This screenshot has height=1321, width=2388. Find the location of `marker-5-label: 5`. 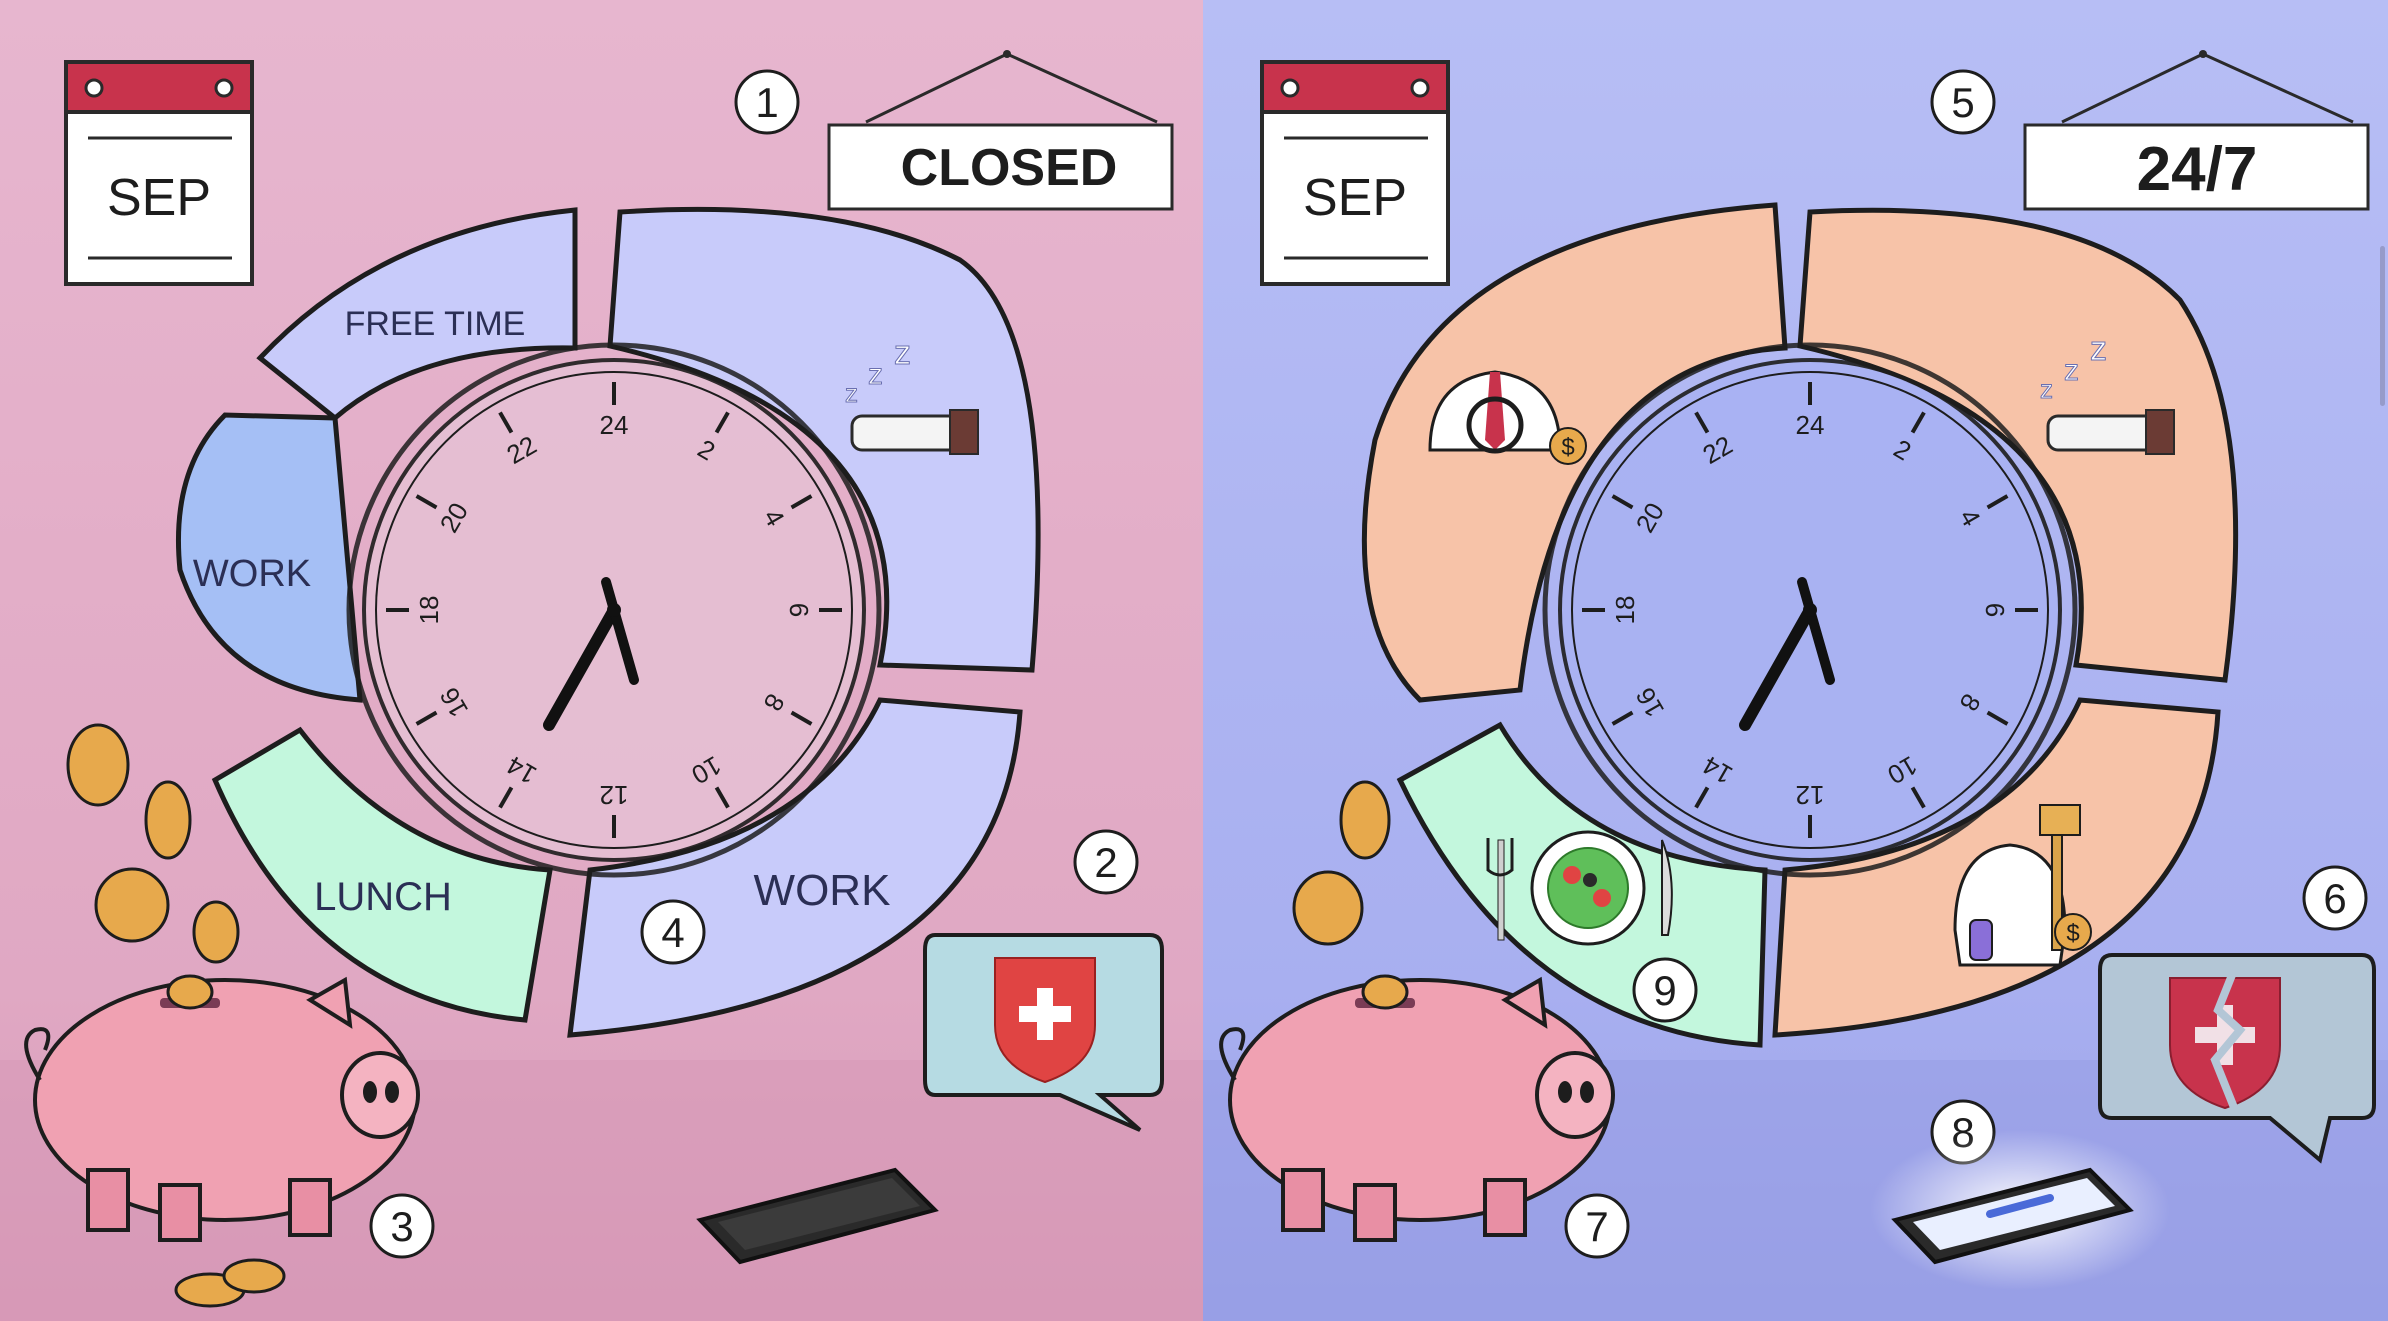

marker-5-label: 5 is located at coordinates (1962, 102).